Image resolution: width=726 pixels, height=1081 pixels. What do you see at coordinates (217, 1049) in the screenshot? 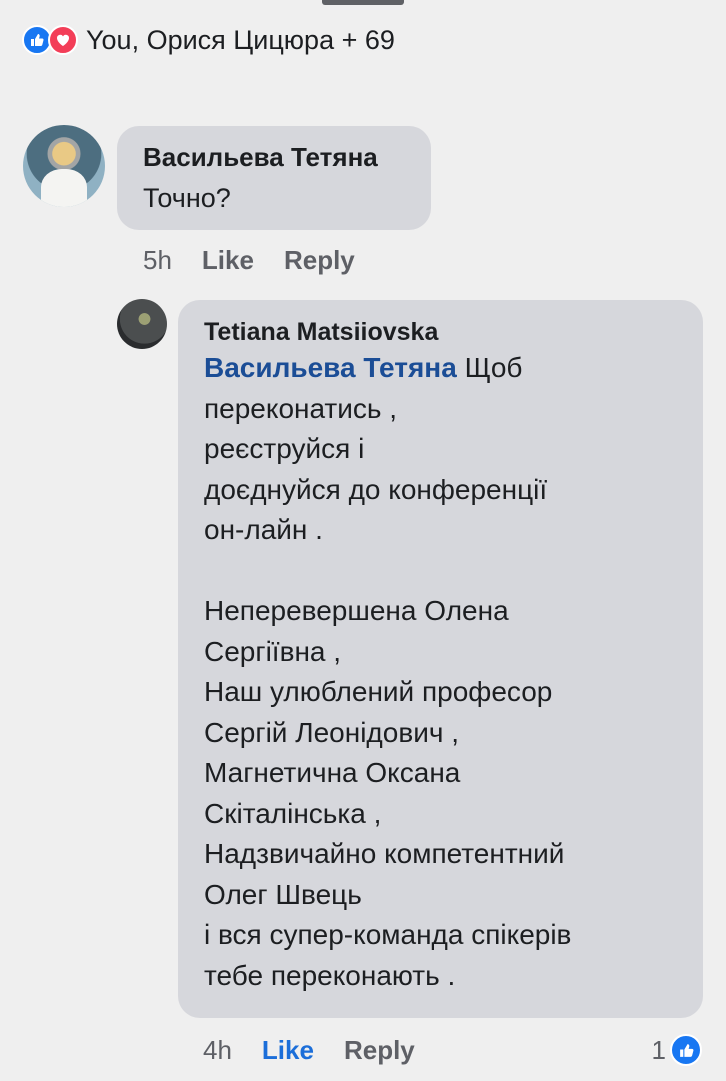
I see `reply-time: 4h` at bounding box center [217, 1049].